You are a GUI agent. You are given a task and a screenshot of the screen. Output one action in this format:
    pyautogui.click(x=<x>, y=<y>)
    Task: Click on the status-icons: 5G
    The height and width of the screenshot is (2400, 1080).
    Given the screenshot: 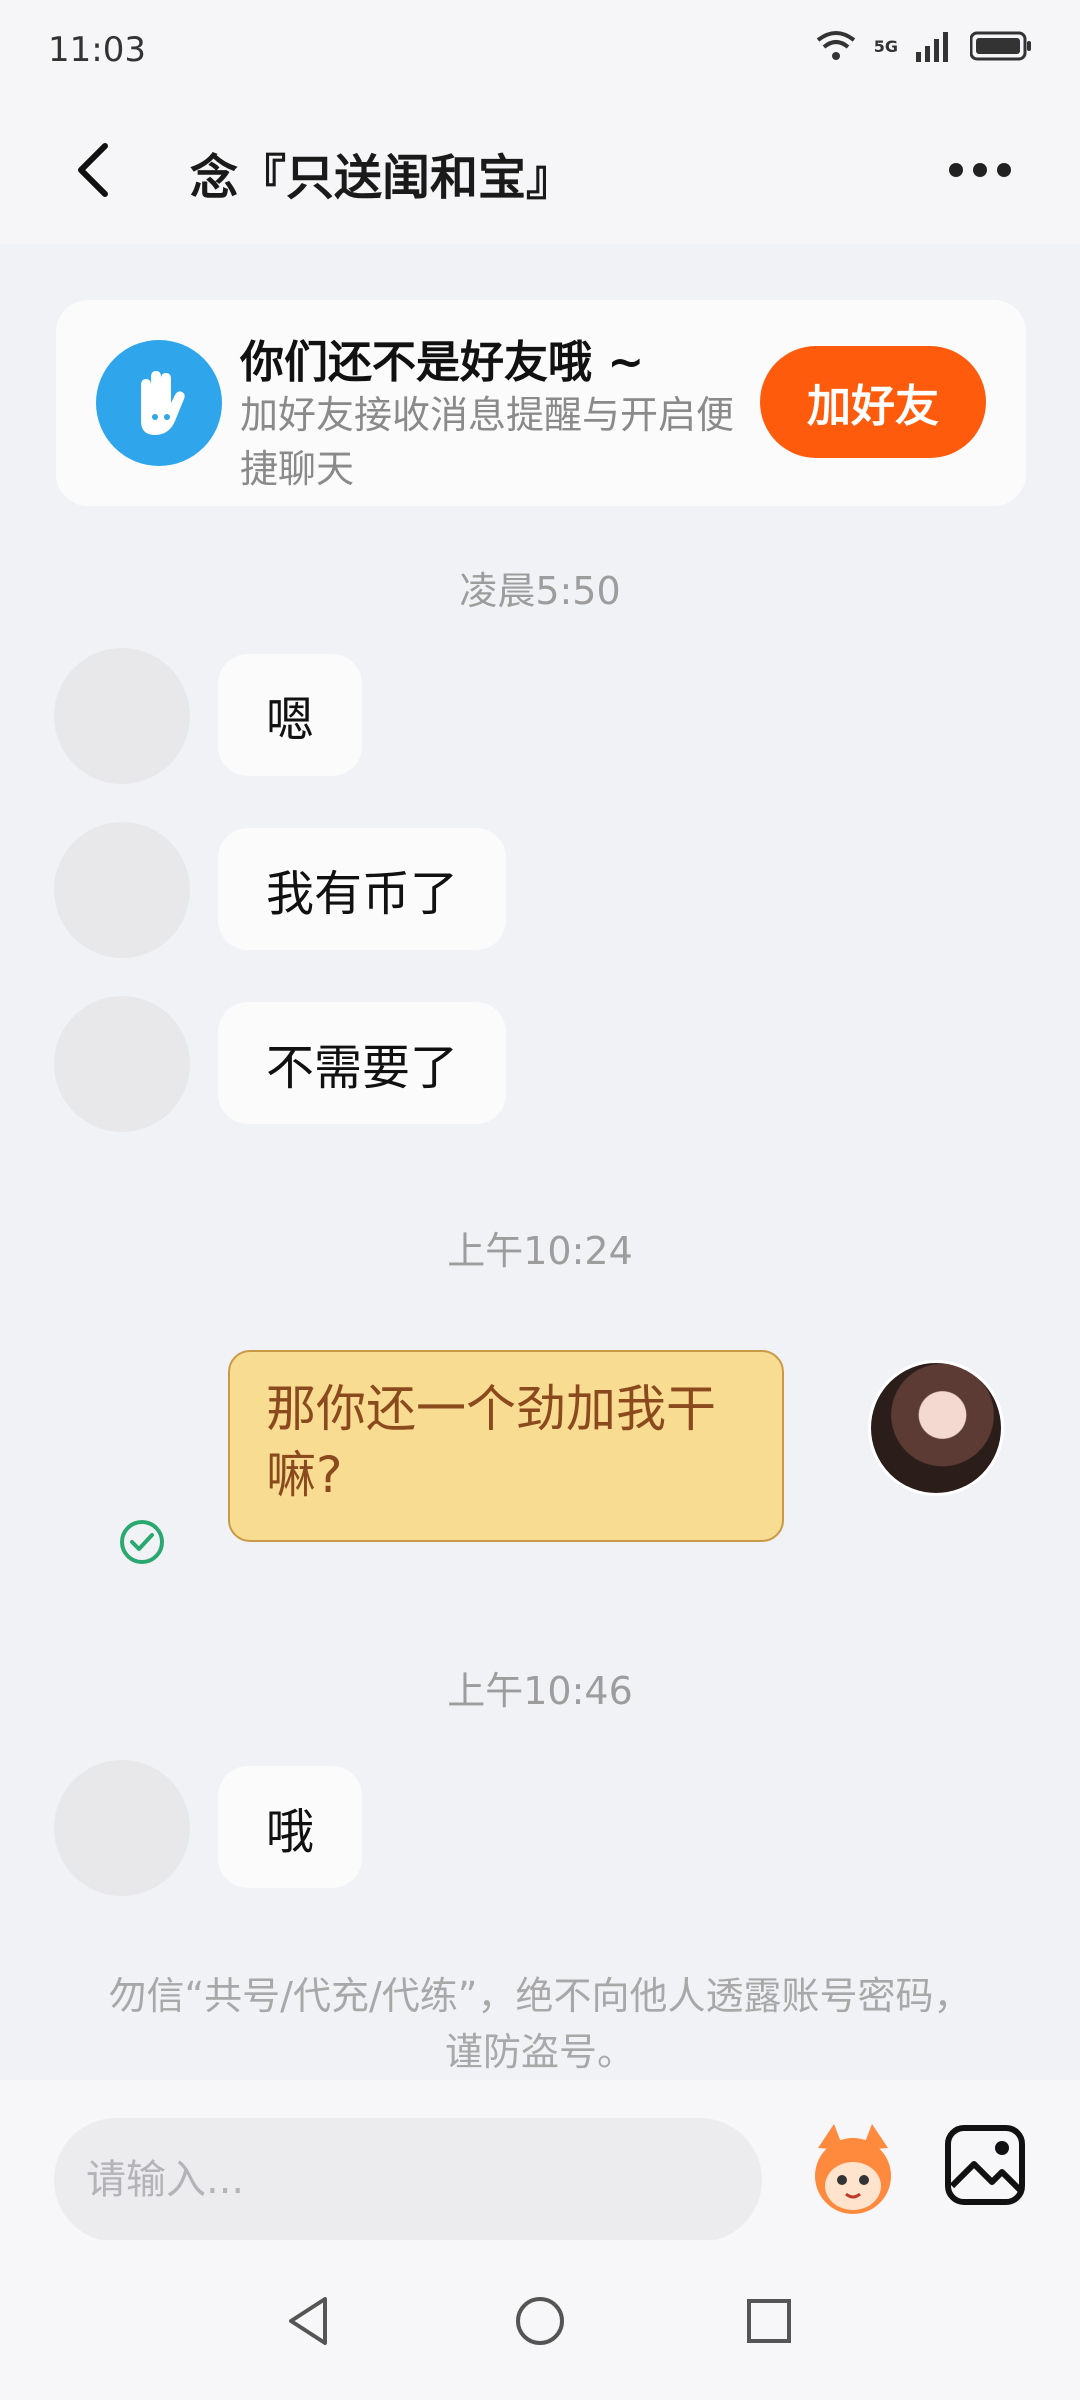 What is the action you would take?
    pyautogui.click(x=924, y=46)
    